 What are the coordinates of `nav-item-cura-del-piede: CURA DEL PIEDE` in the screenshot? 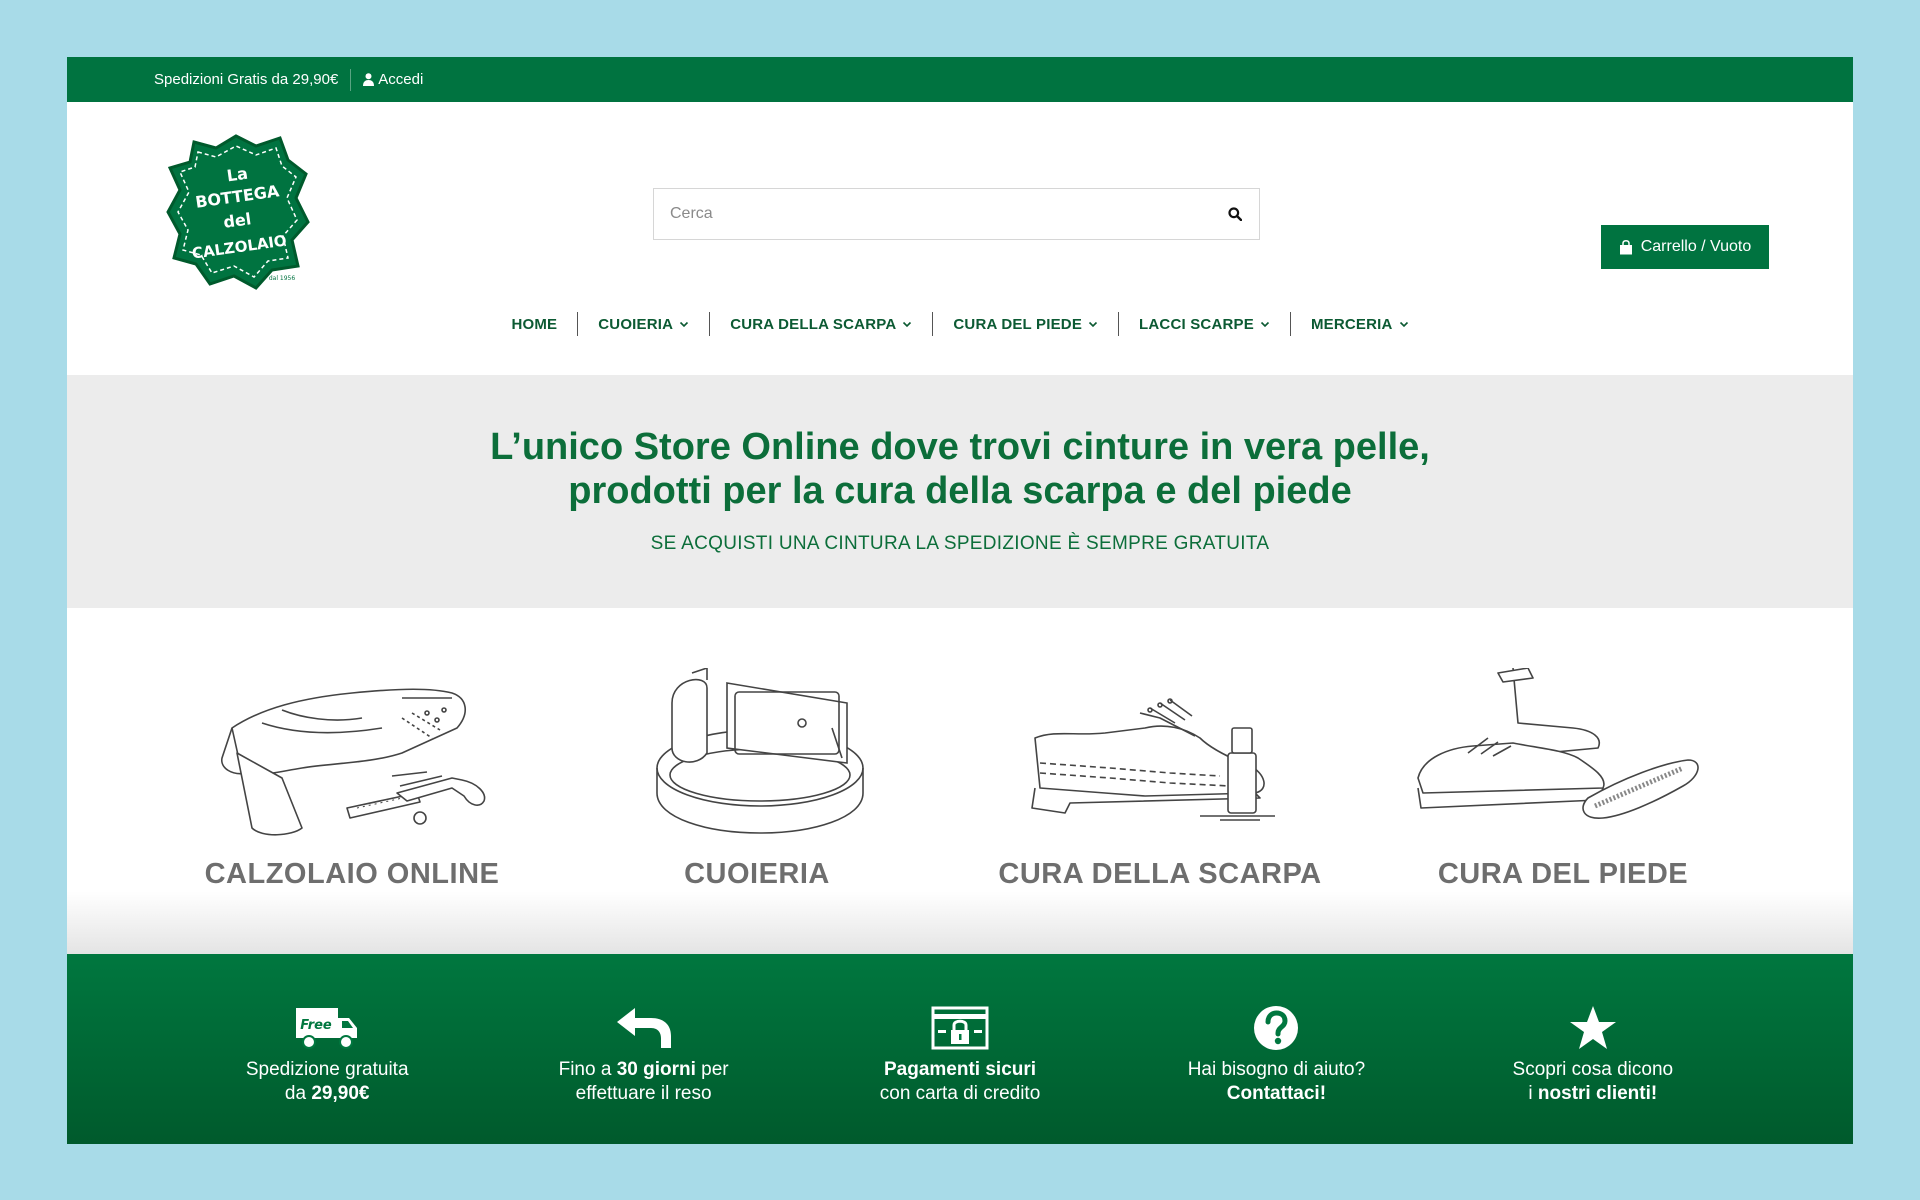 It's located at (1025, 324).